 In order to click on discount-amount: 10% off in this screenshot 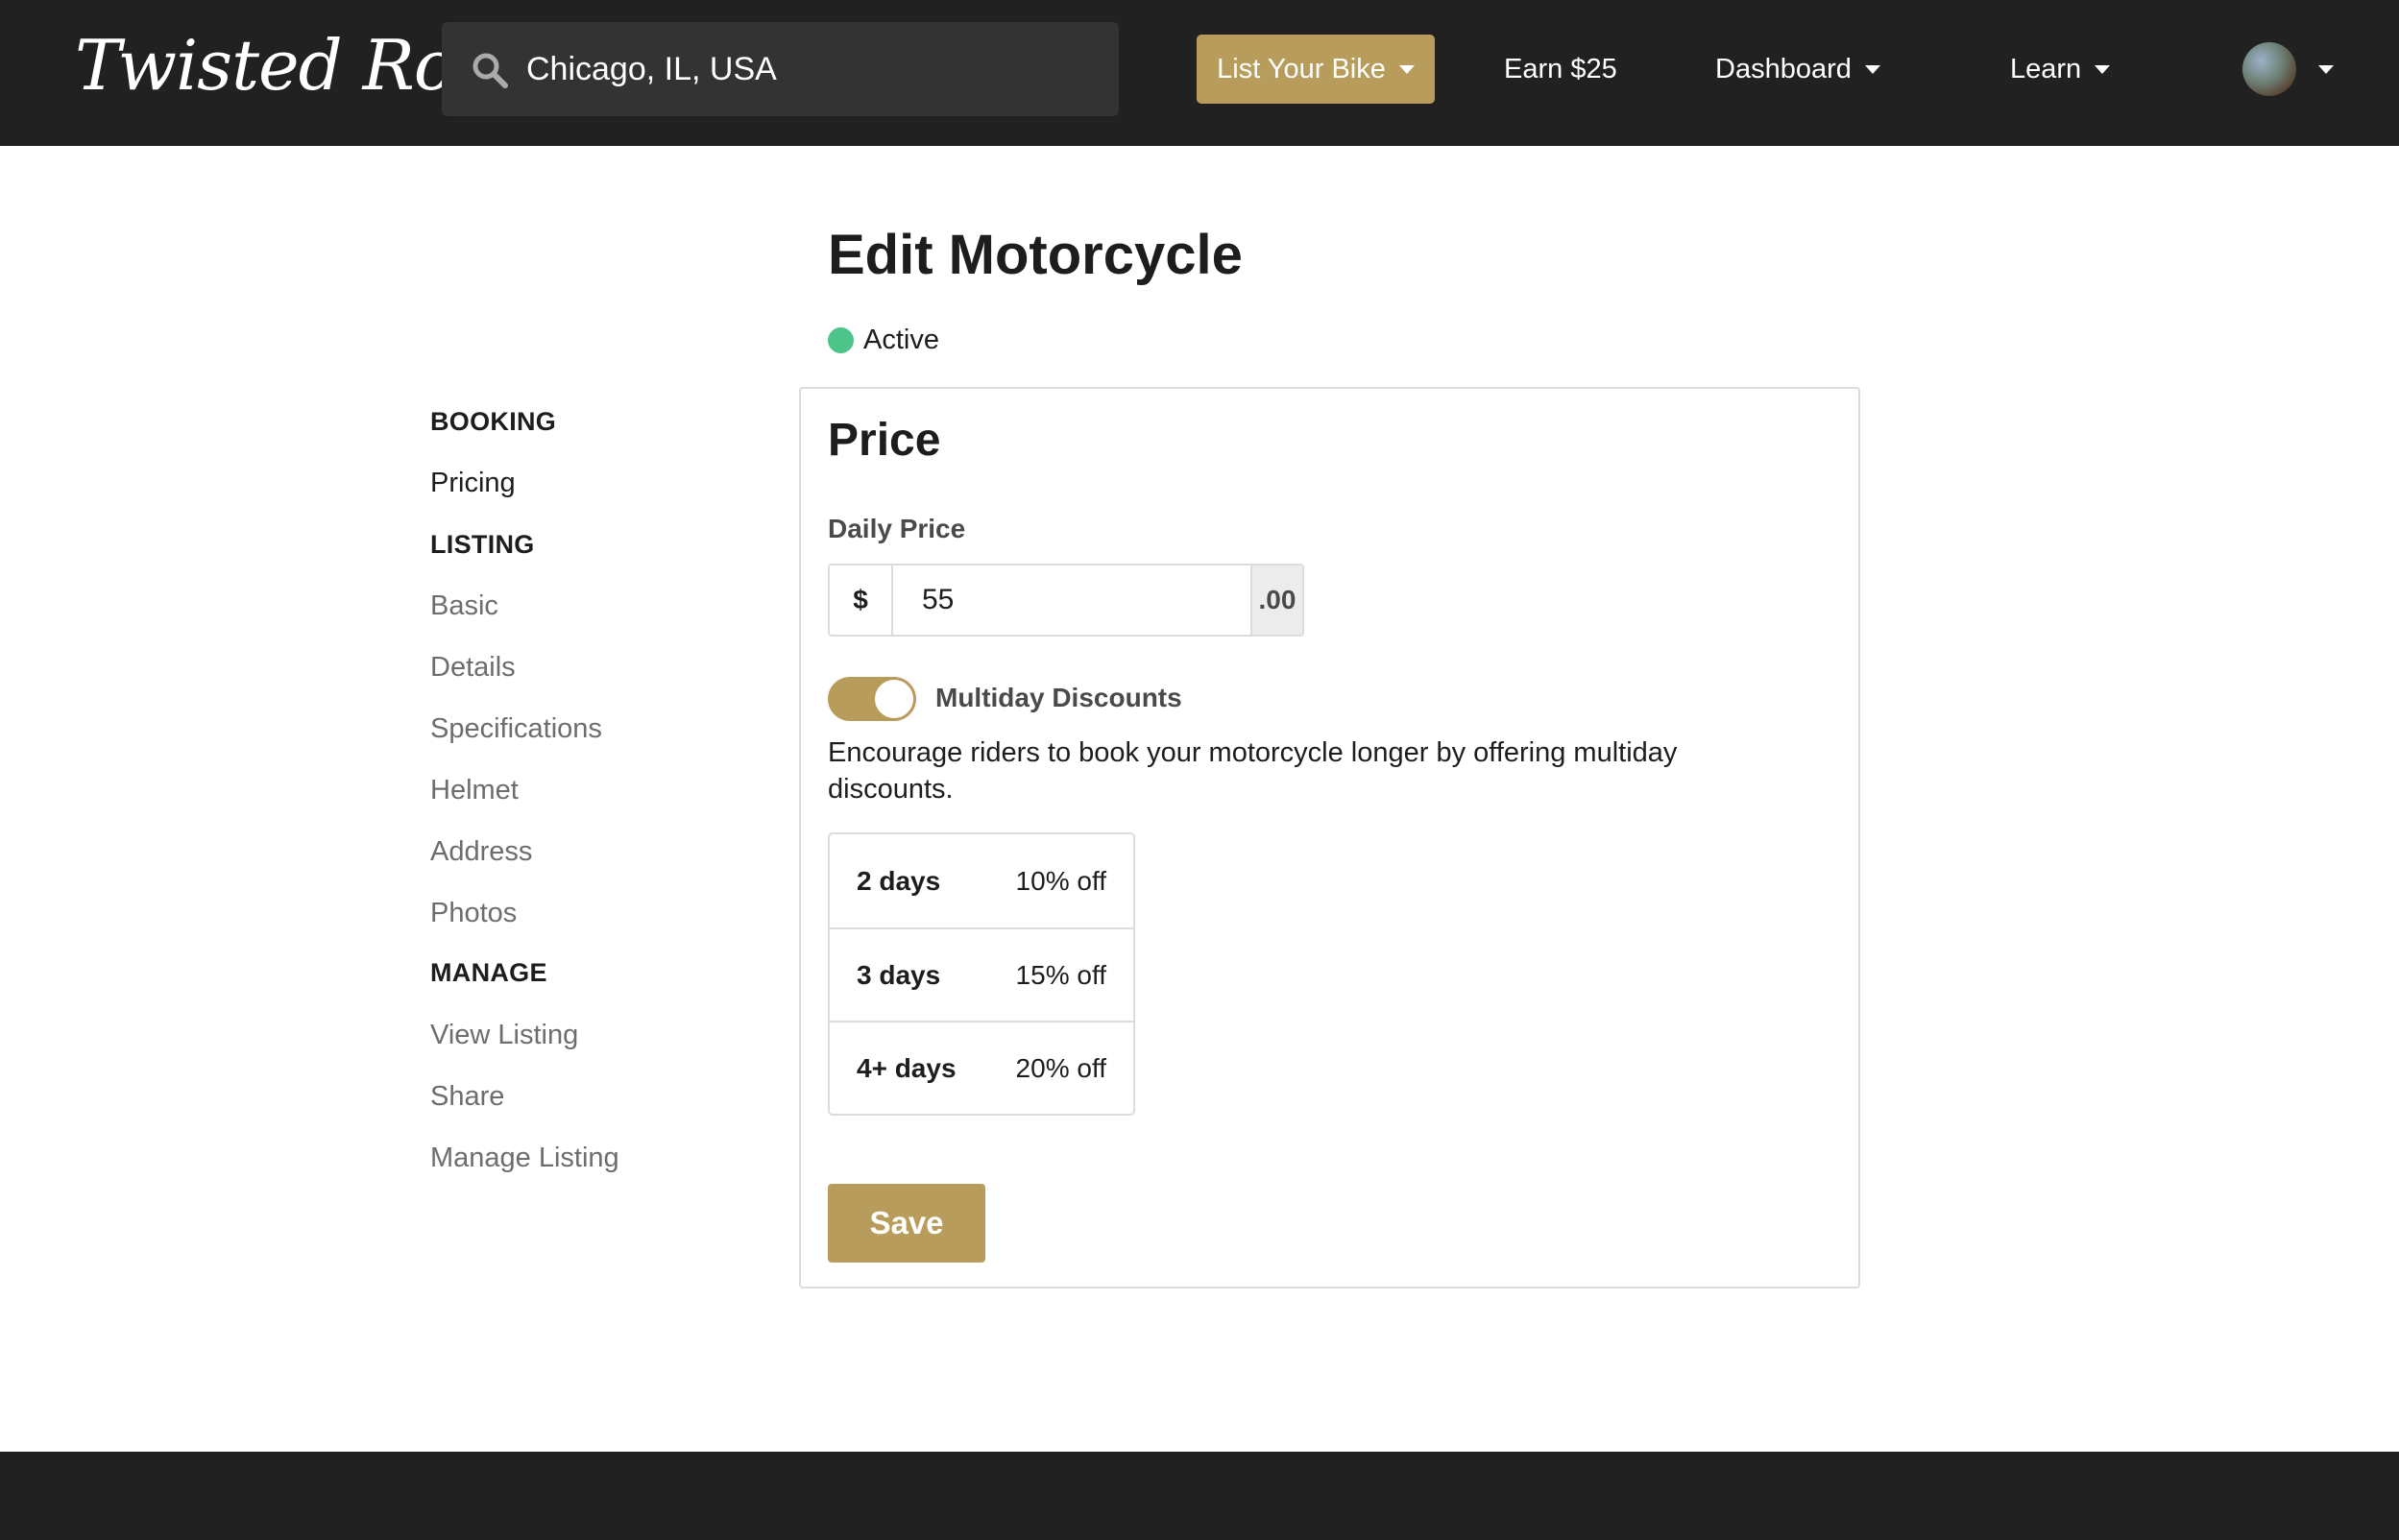, I will do `click(1061, 880)`.